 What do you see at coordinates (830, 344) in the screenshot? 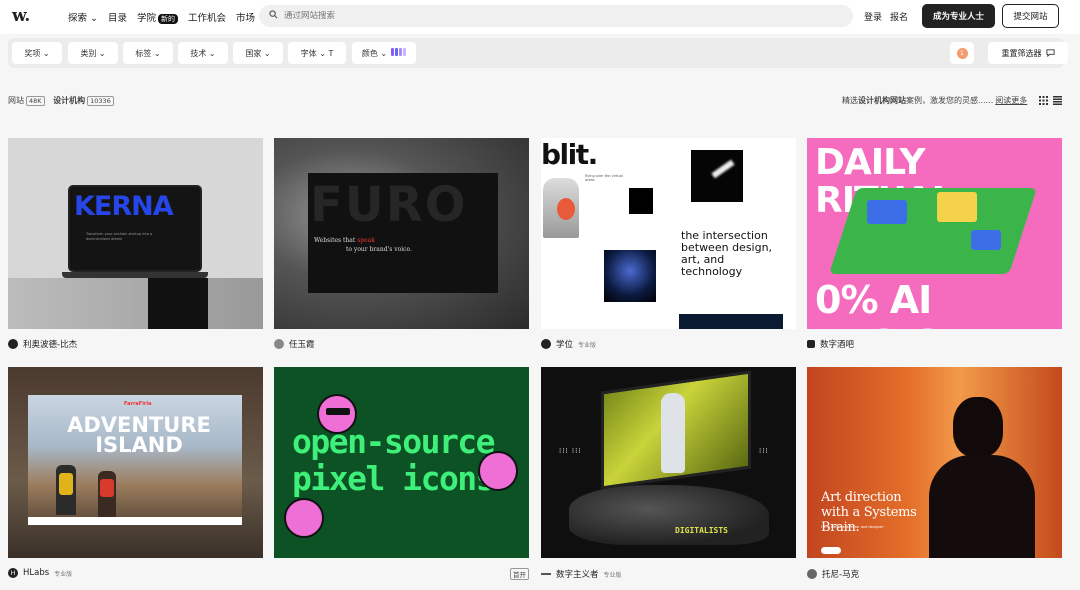
I see `card-owner: 数字酒吧` at bounding box center [830, 344].